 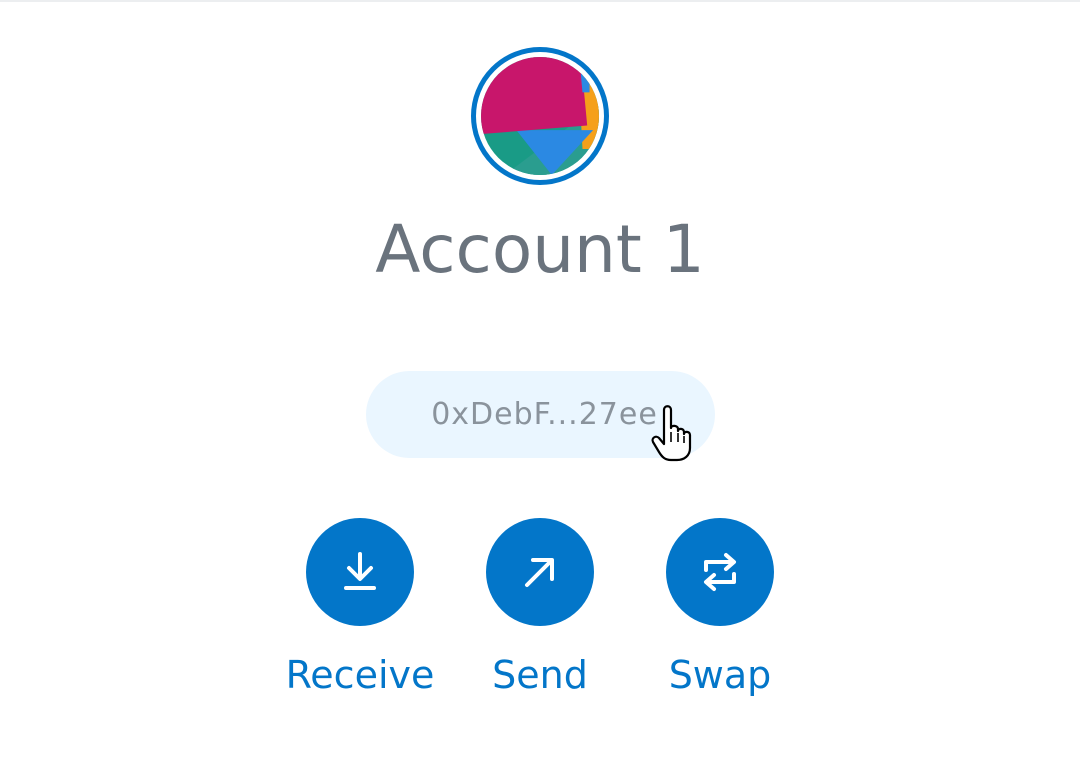 I want to click on arrow-up-right-icon, so click(x=539, y=572).